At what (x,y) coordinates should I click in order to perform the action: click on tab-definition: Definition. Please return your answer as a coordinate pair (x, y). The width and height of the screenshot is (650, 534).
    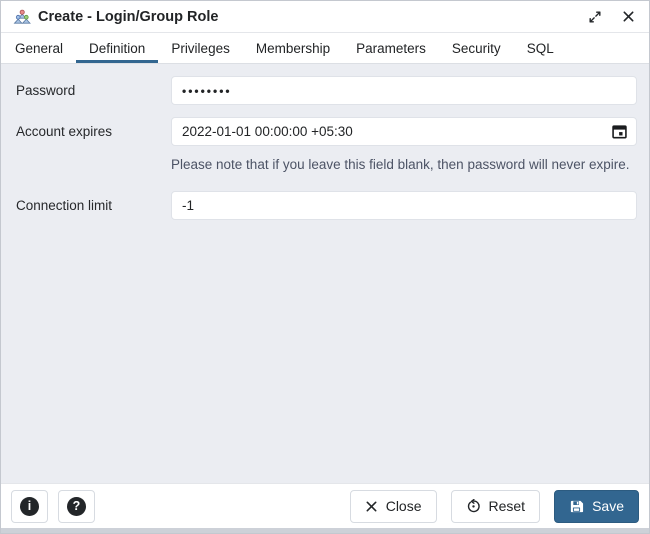
    Looking at the image, I should click on (117, 48).